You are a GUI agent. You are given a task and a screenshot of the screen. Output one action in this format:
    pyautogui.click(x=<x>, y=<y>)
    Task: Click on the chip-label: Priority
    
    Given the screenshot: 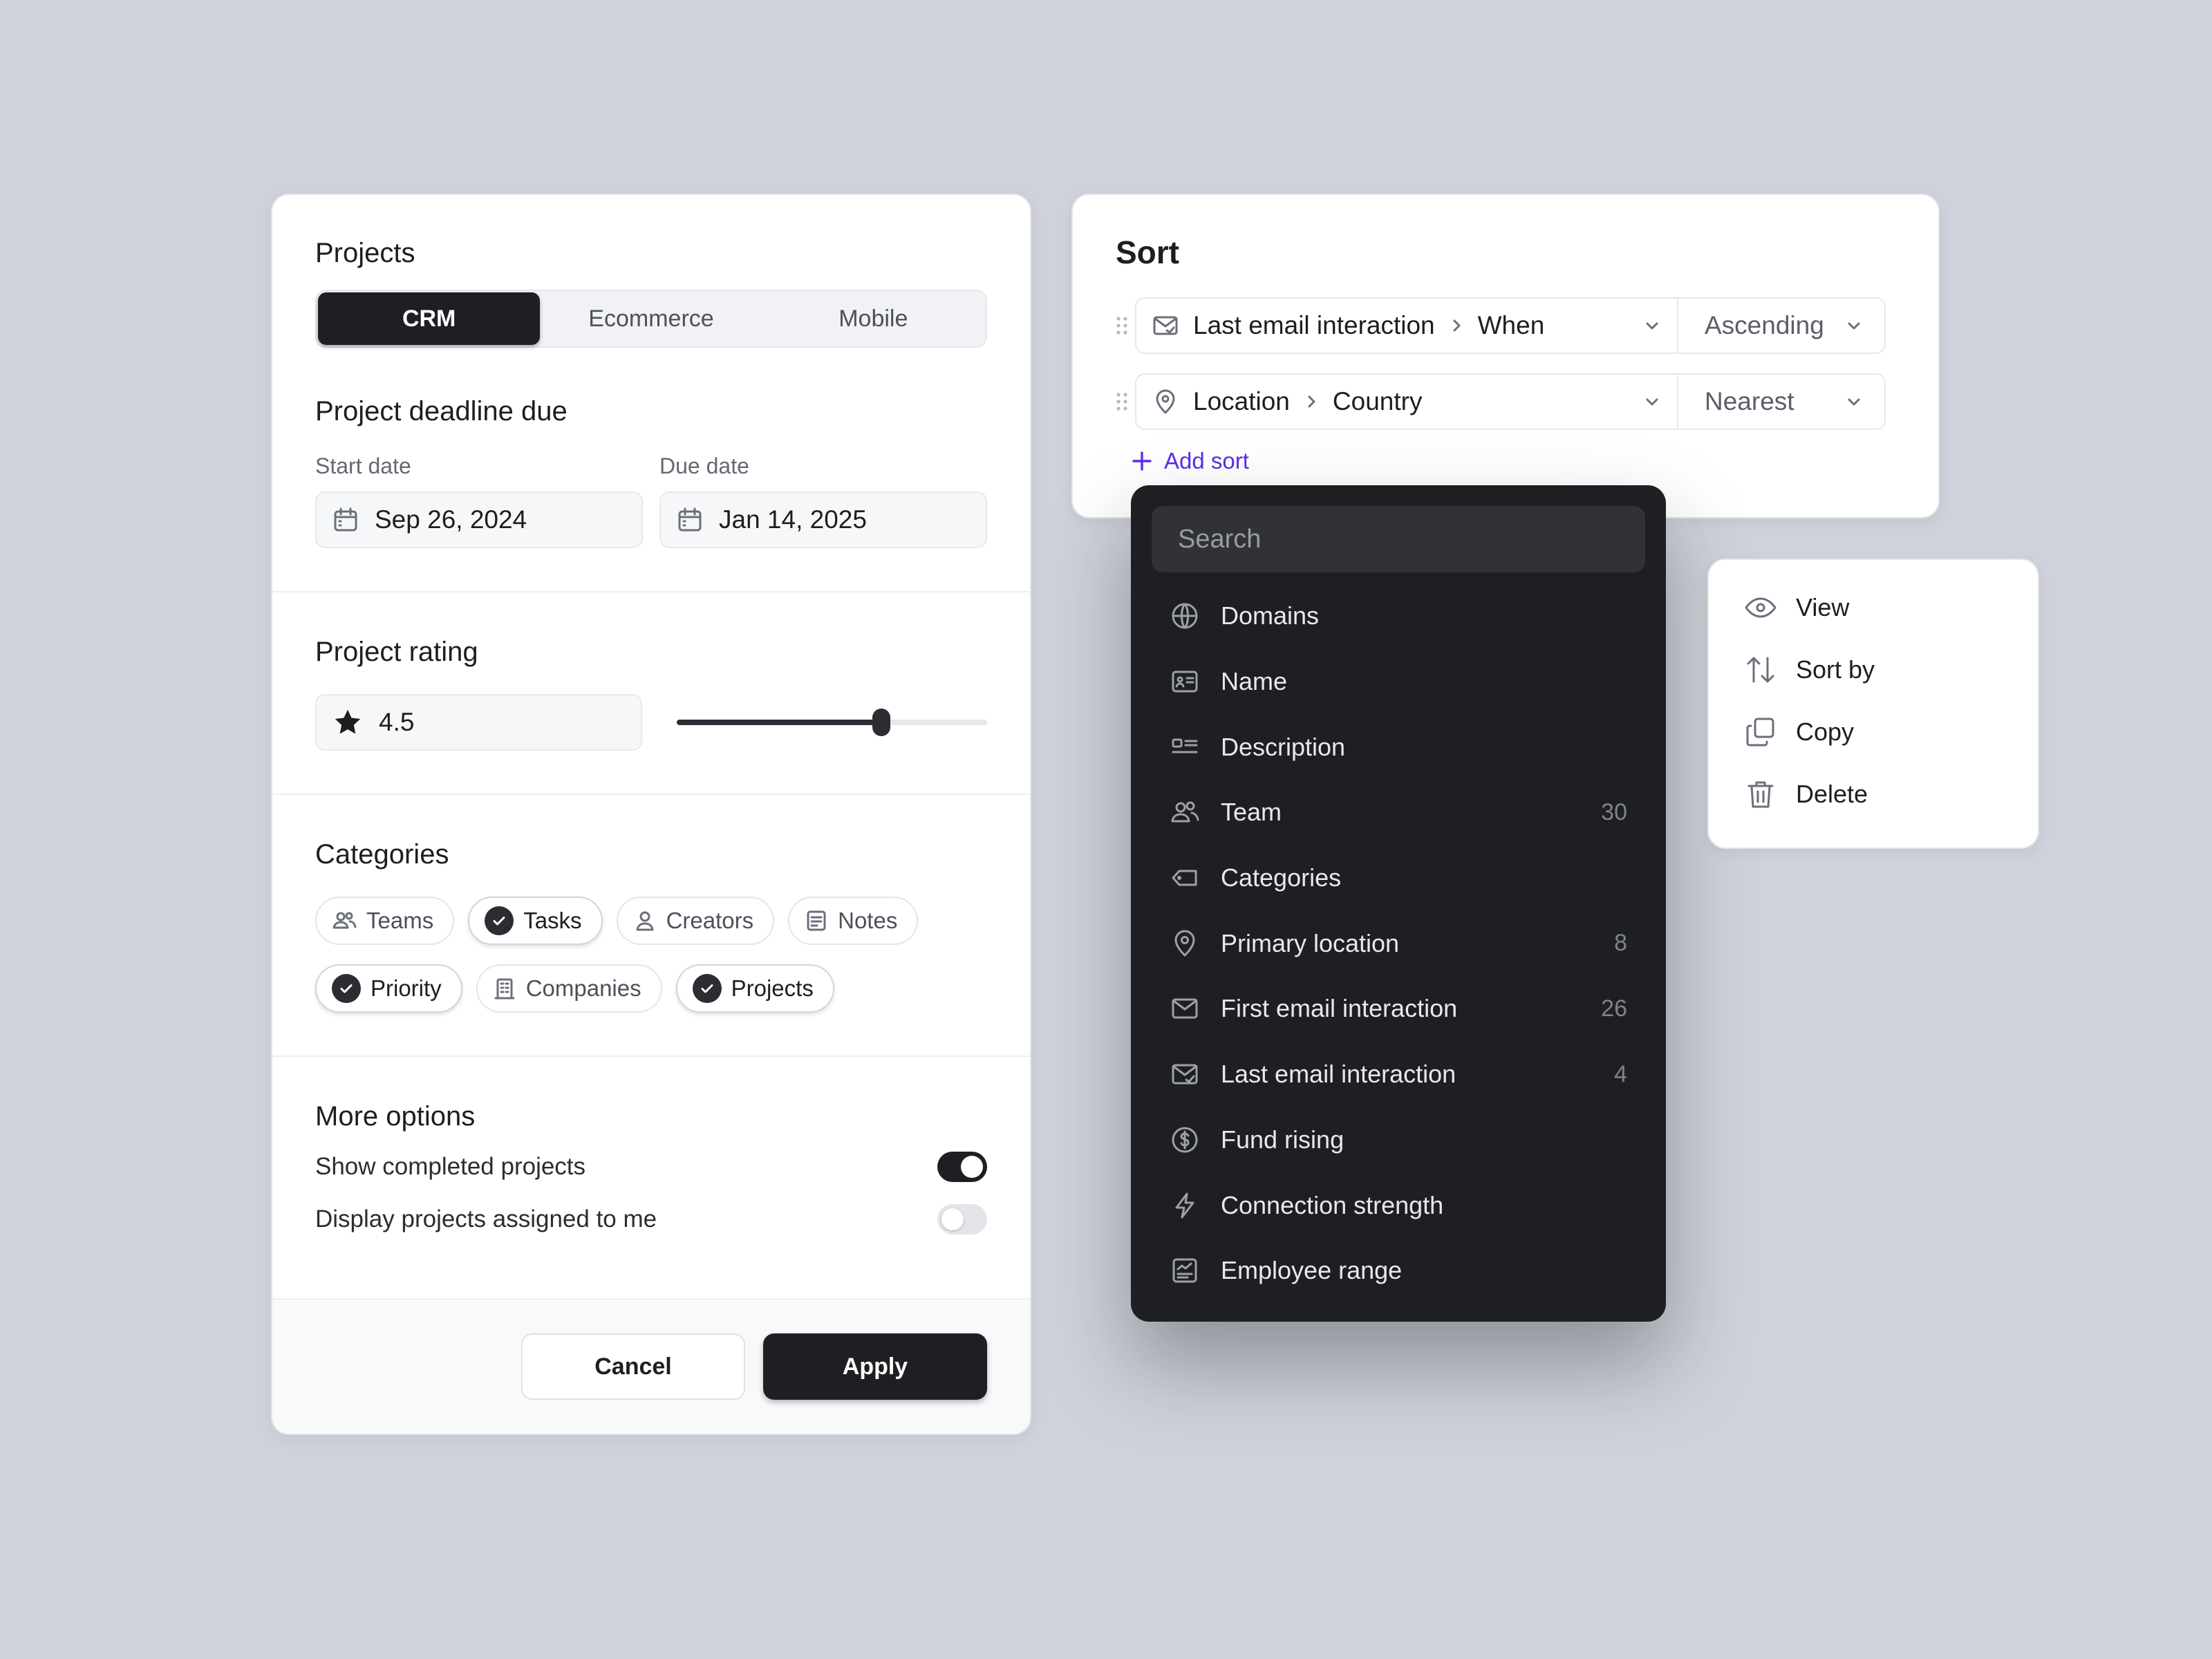 What is the action you would take?
    pyautogui.click(x=406, y=988)
    